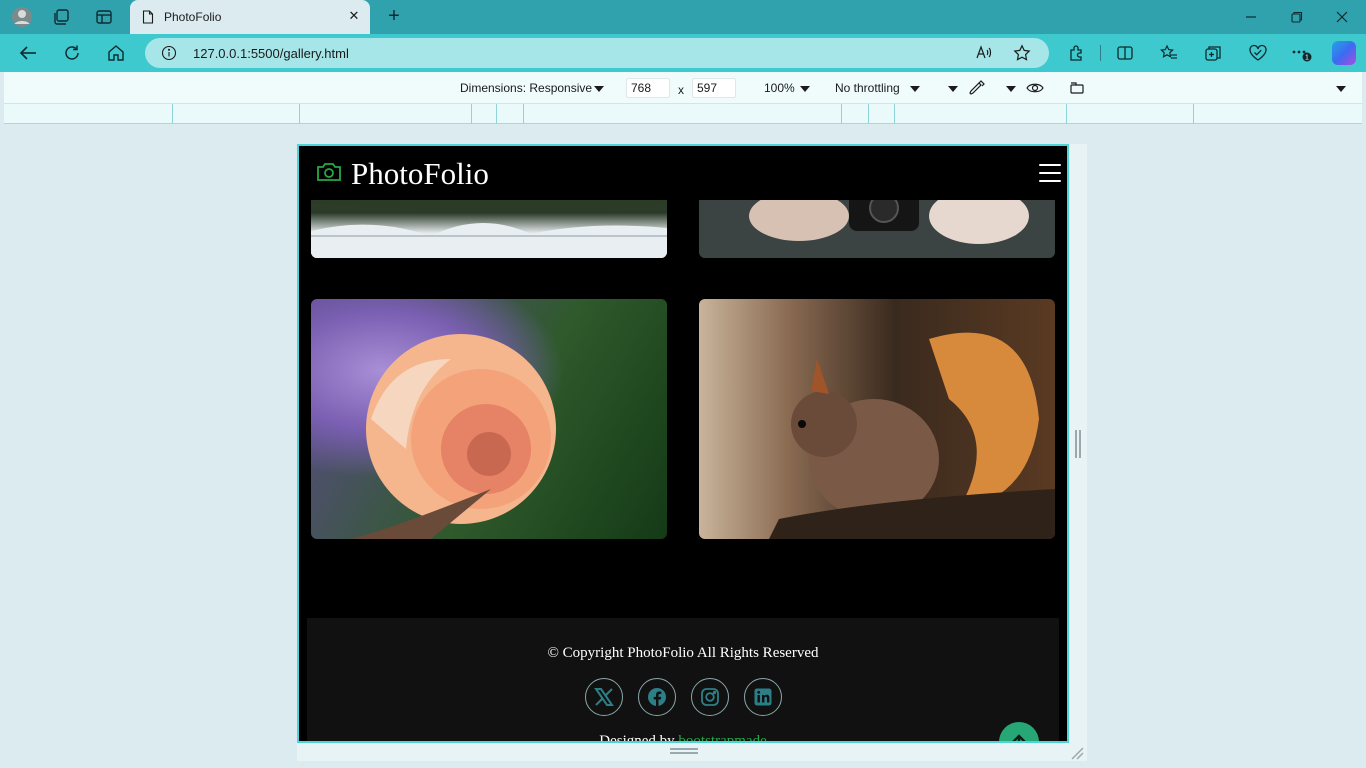 This screenshot has height=768, width=1366. I want to click on media-query-bar, so click(683, 114).